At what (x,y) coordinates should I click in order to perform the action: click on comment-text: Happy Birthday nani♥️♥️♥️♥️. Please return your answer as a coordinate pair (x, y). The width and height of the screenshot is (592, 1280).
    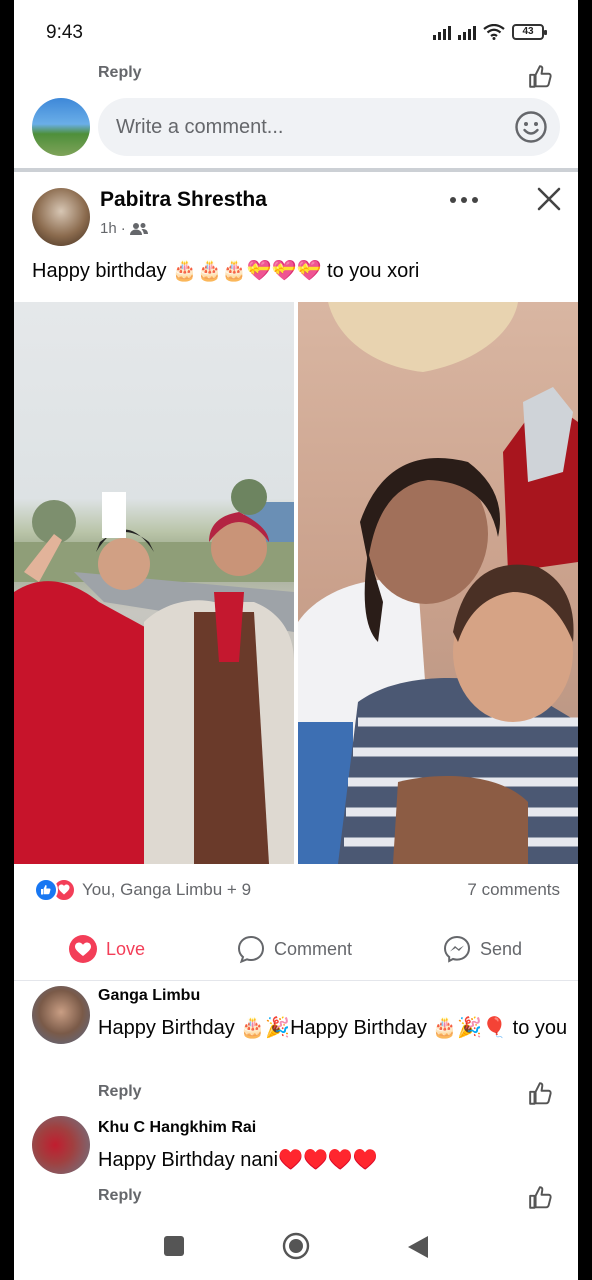
    Looking at the image, I should click on (238, 1160).